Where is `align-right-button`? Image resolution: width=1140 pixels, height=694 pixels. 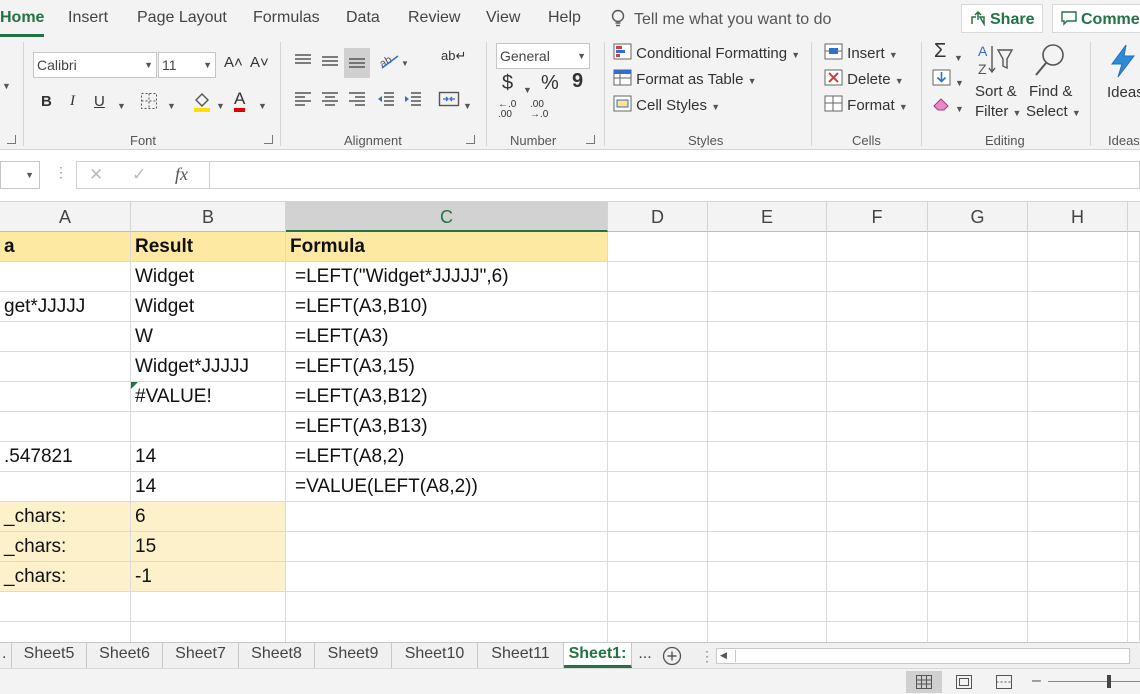 align-right-button is located at coordinates (357, 101).